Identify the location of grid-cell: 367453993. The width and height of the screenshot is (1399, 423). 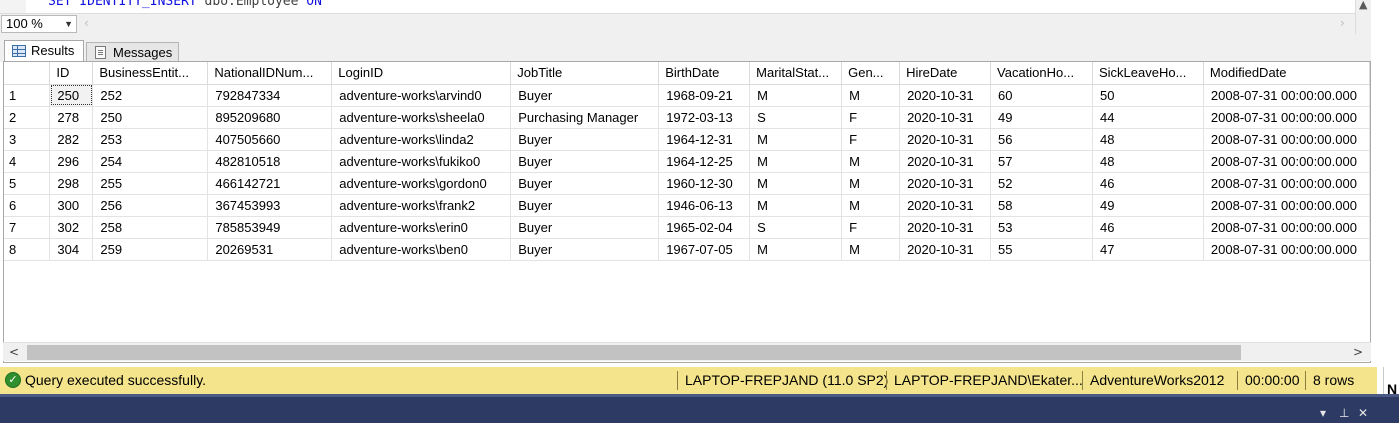
(270, 205).